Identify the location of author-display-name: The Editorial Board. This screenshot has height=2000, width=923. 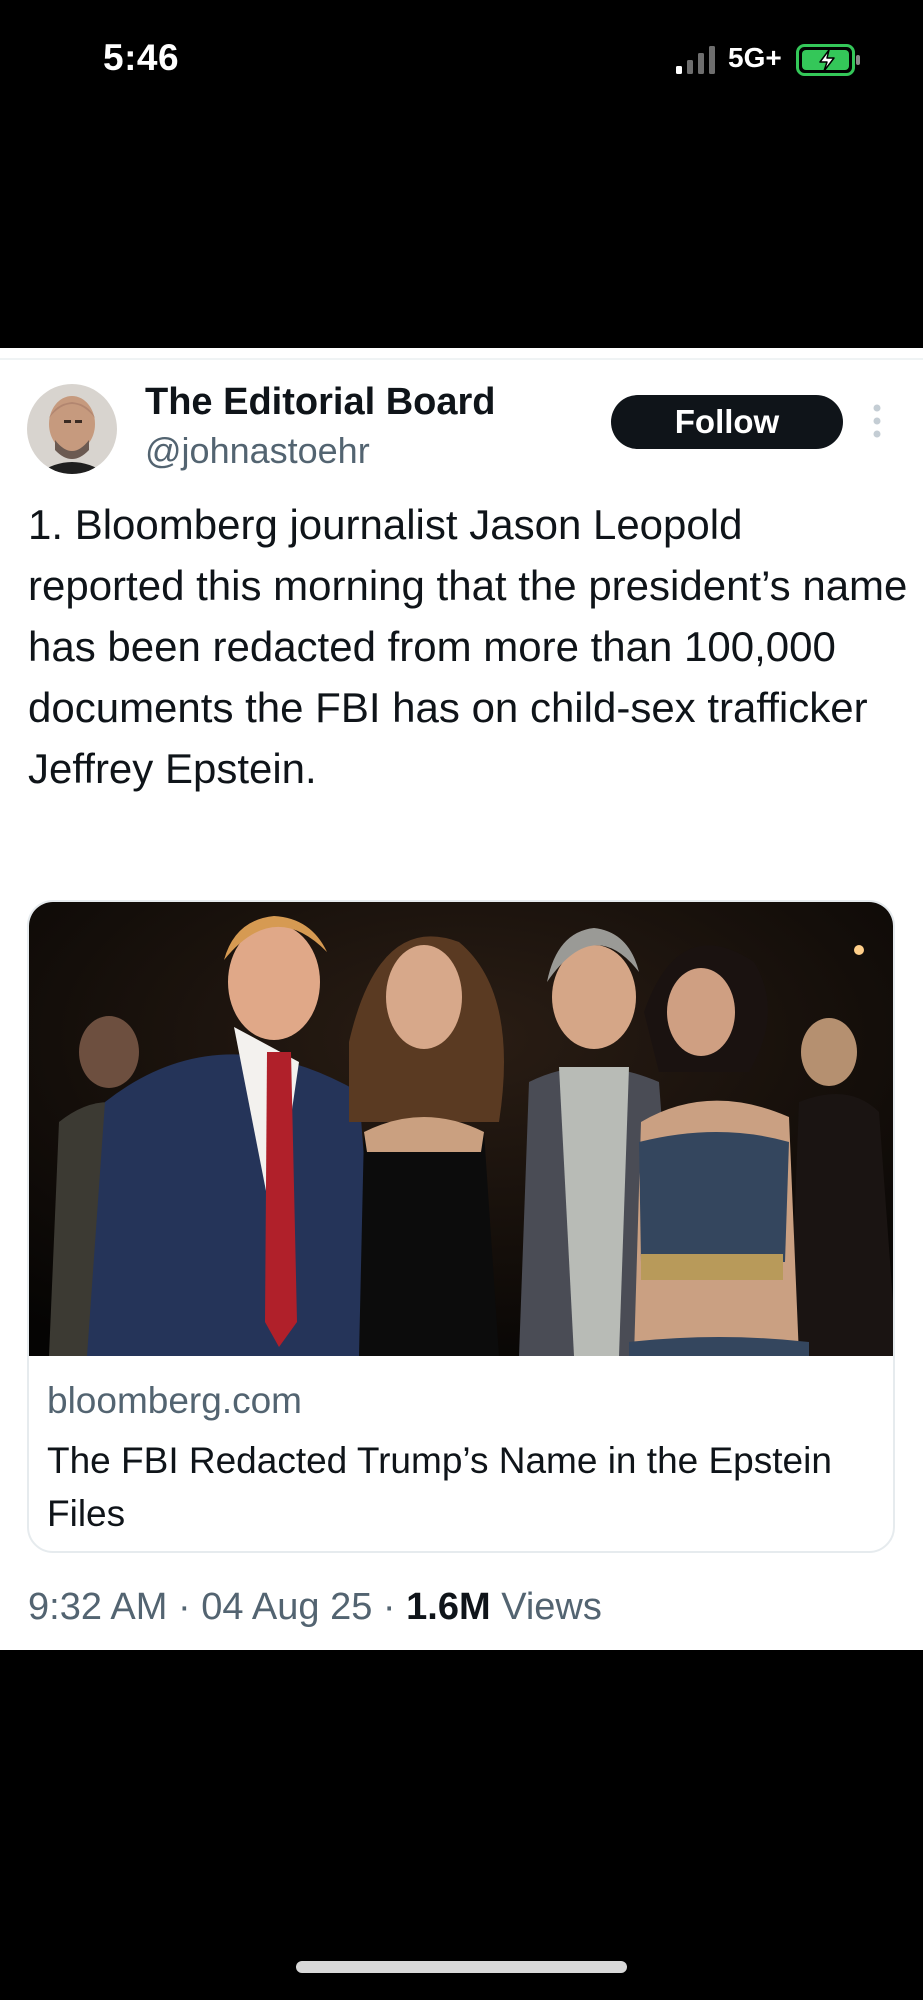
(320, 402).